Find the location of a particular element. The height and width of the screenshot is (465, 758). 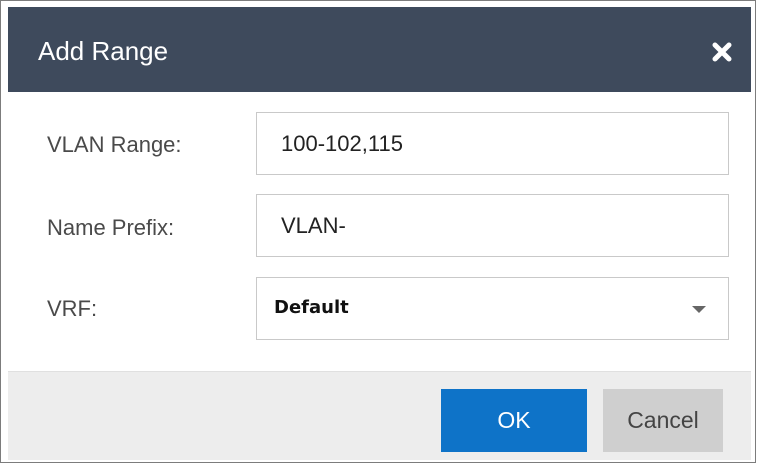

vlan-range-input is located at coordinates (491, 143).